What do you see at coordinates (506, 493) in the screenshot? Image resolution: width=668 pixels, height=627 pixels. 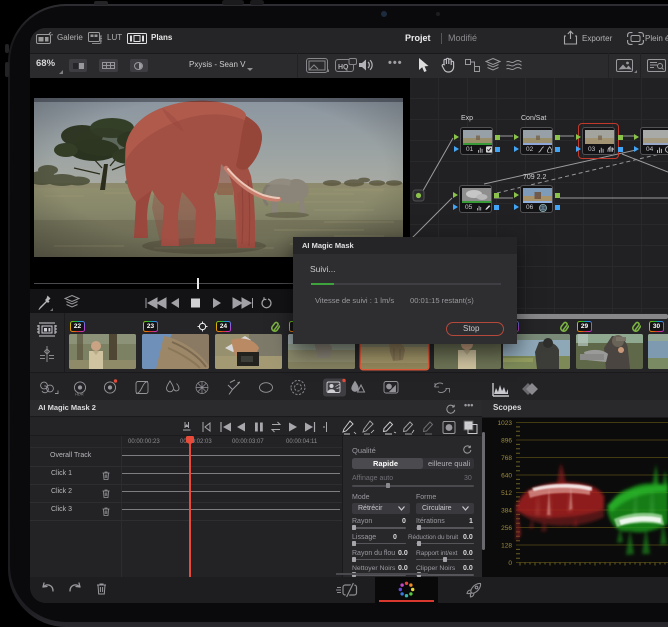 I see `svg-text: 512` at bounding box center [506, 493].